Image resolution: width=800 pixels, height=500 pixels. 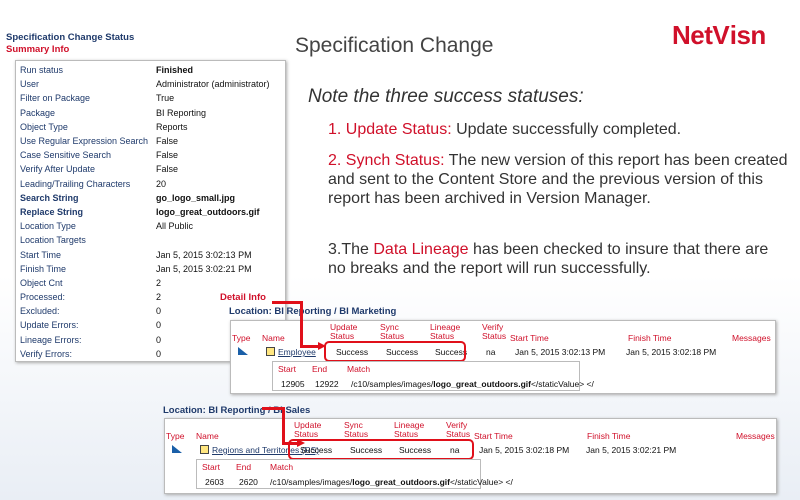 What do you see at coordinates (719, 35) in the screenshot?
I see `netvisn-logo: NetVisn` at bounding box center [719, 35].